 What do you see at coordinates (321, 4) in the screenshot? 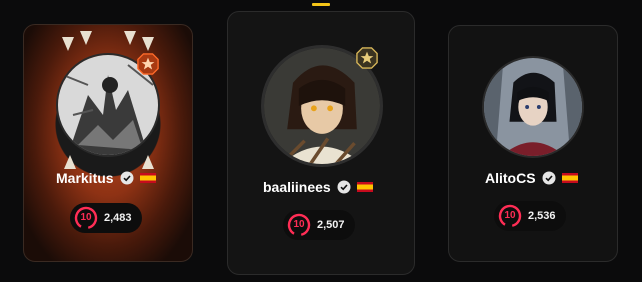
I see `top-indicator` at bounding box center [321, 4].